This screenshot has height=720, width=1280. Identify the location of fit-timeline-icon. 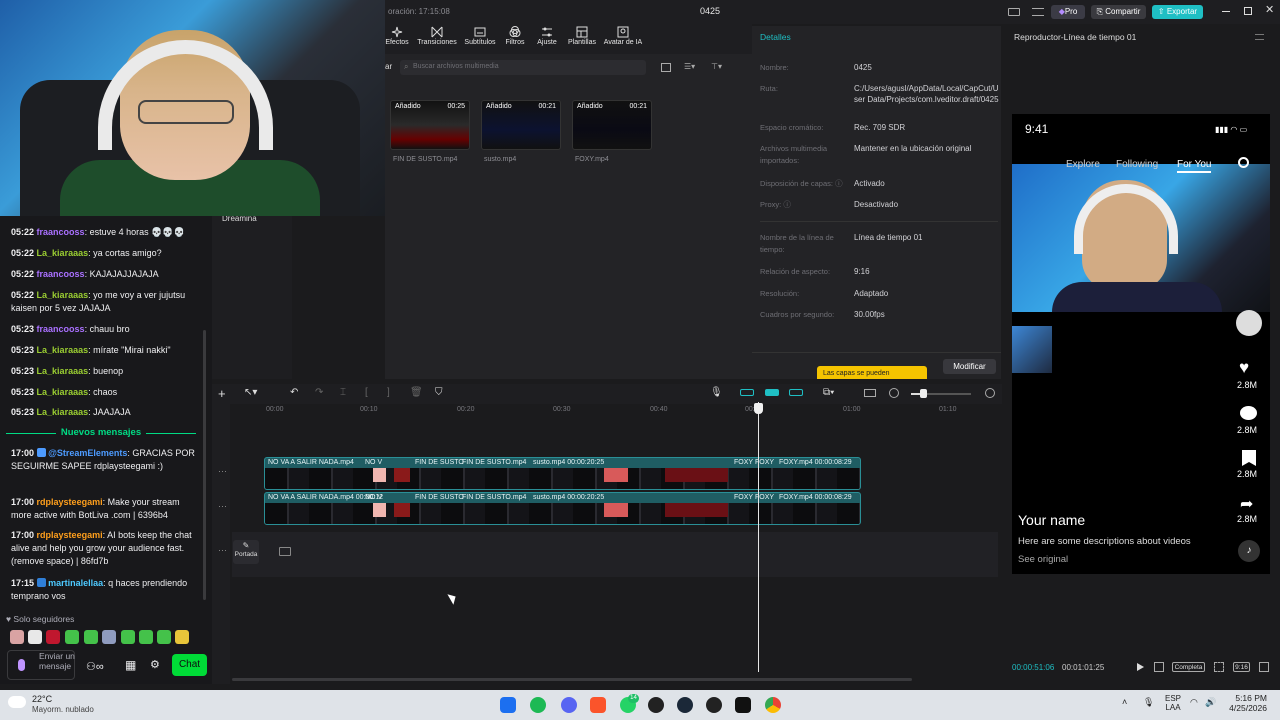
(870, 393).